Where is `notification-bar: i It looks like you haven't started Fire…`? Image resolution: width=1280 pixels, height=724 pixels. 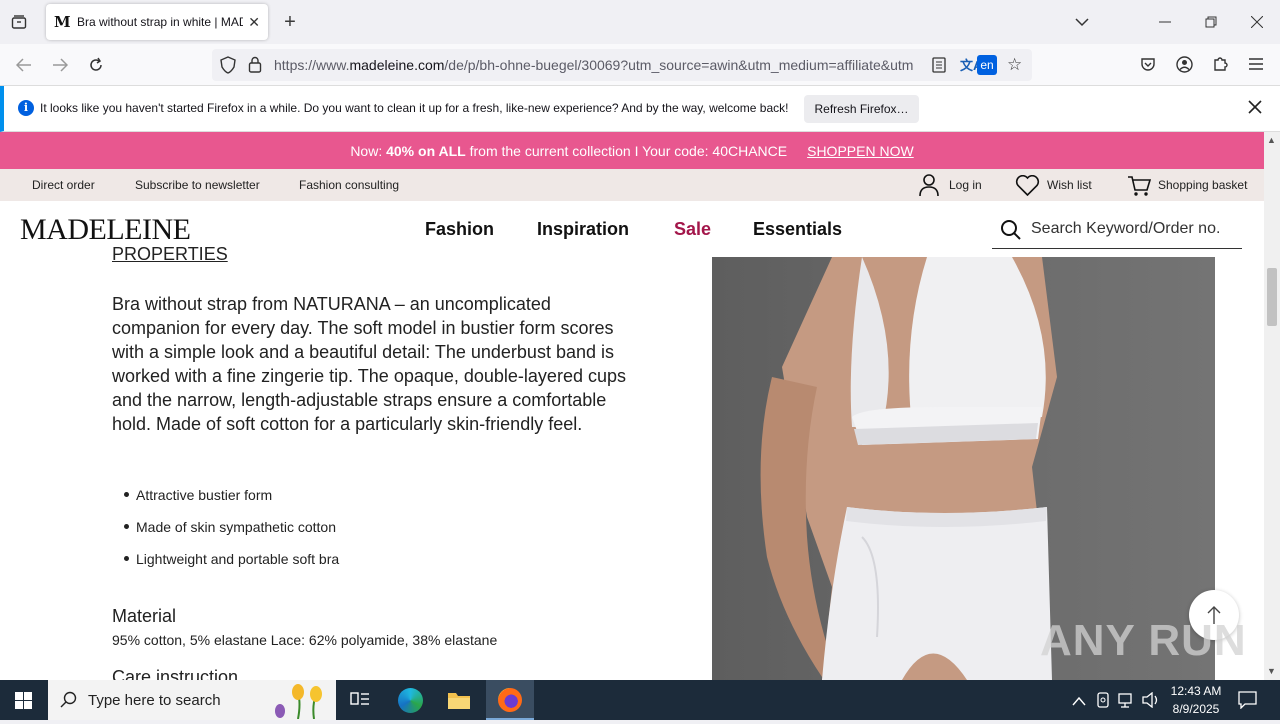 notification-bar: i It looks like you haven't started Fire… is located at coordinates (640, 109).